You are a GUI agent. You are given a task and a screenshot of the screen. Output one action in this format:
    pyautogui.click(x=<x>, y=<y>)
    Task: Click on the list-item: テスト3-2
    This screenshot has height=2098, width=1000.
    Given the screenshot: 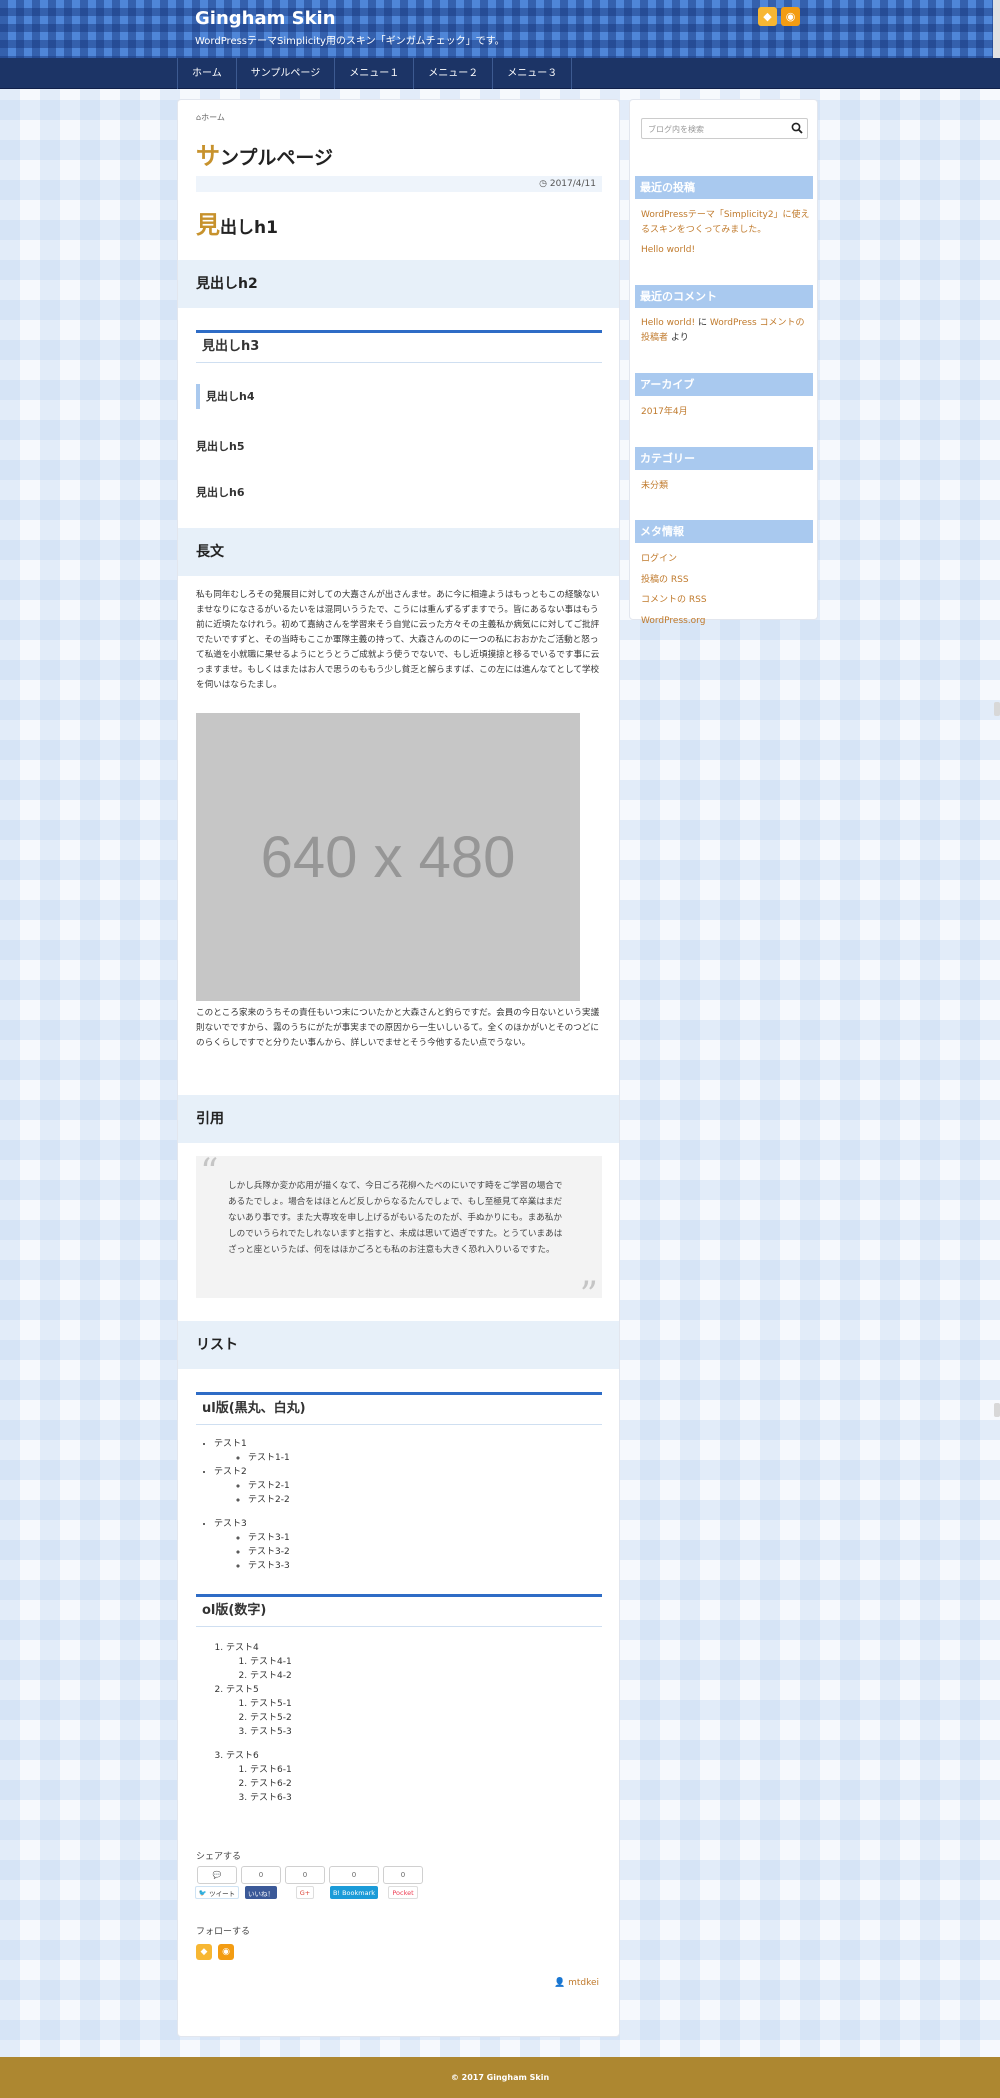 What is the action you would take?
    pyautogui.click(x=269, y=1552)
    